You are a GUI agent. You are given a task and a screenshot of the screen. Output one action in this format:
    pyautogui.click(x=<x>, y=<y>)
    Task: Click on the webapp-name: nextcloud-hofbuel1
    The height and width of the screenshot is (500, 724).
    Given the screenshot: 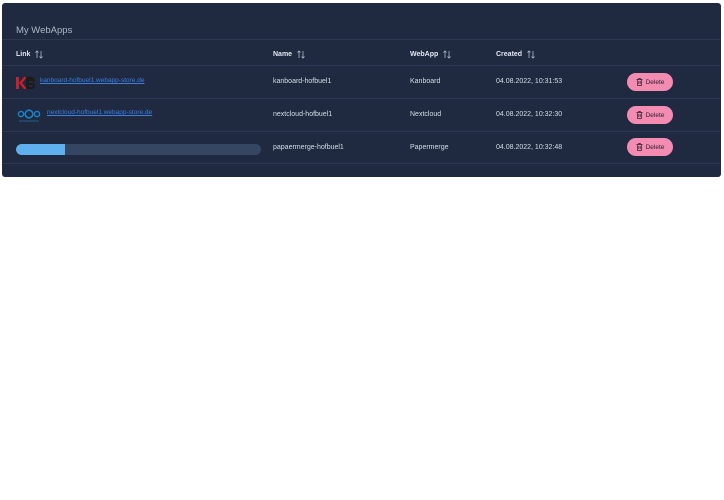 What is the action you would take?
    pyautogui.click(x=303, y=114)
    